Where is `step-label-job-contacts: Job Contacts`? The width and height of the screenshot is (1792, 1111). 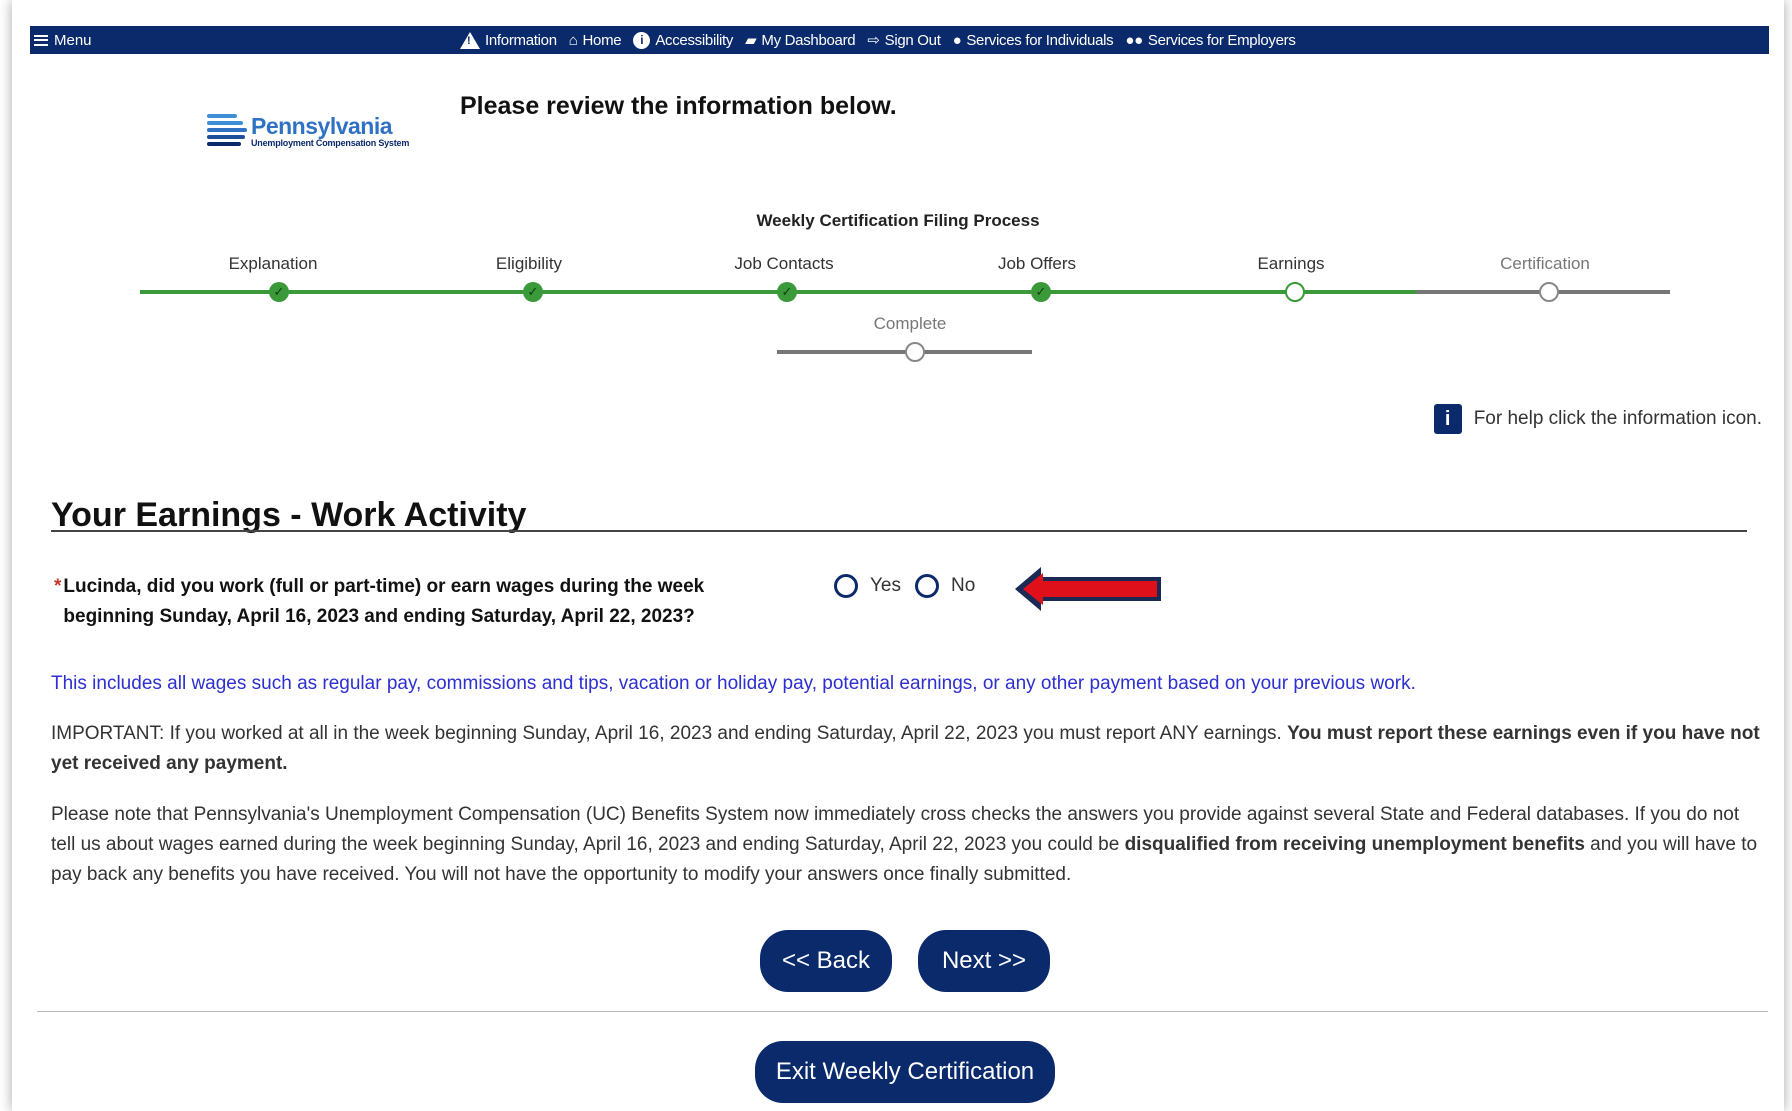
step-label-job-contacts: Job Contacts is located at coordinates (784, 263).